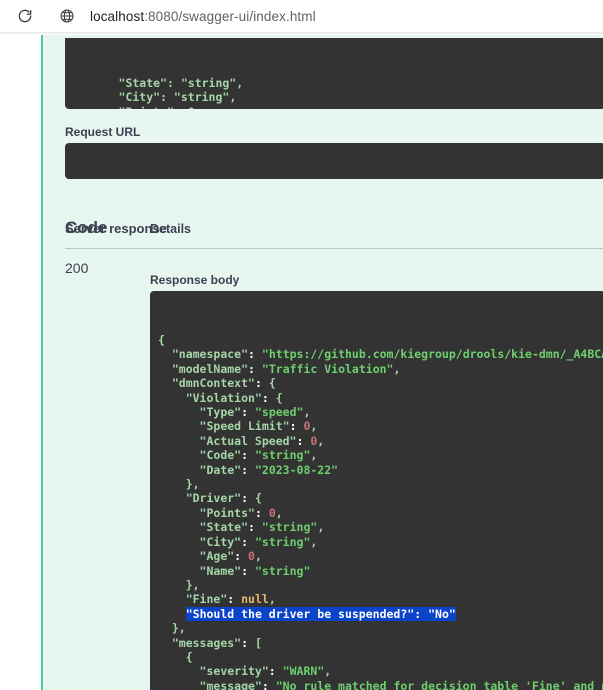 This screenshot has height=690, width=603. I want to click on json-value-suspended: No, so click(442, 613).